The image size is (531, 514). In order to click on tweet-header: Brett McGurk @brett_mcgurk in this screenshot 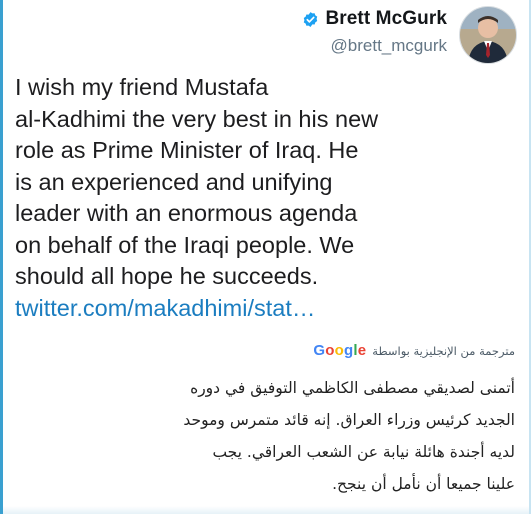, I will do `click(409, 36)`.